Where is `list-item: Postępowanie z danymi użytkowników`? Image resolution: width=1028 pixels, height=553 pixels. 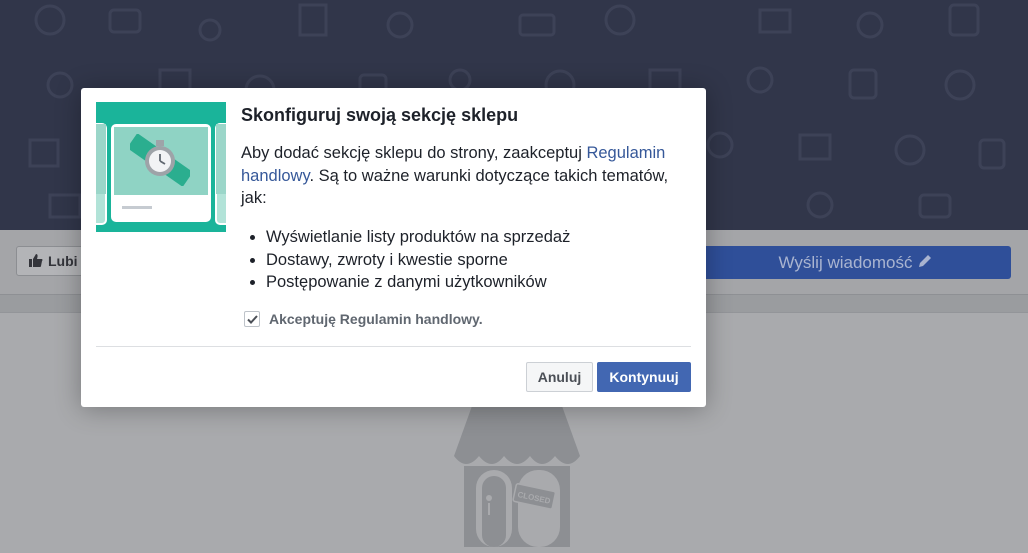
list-item: Postępowanie z danymi użytkowników is located at coordinates (409, 282).